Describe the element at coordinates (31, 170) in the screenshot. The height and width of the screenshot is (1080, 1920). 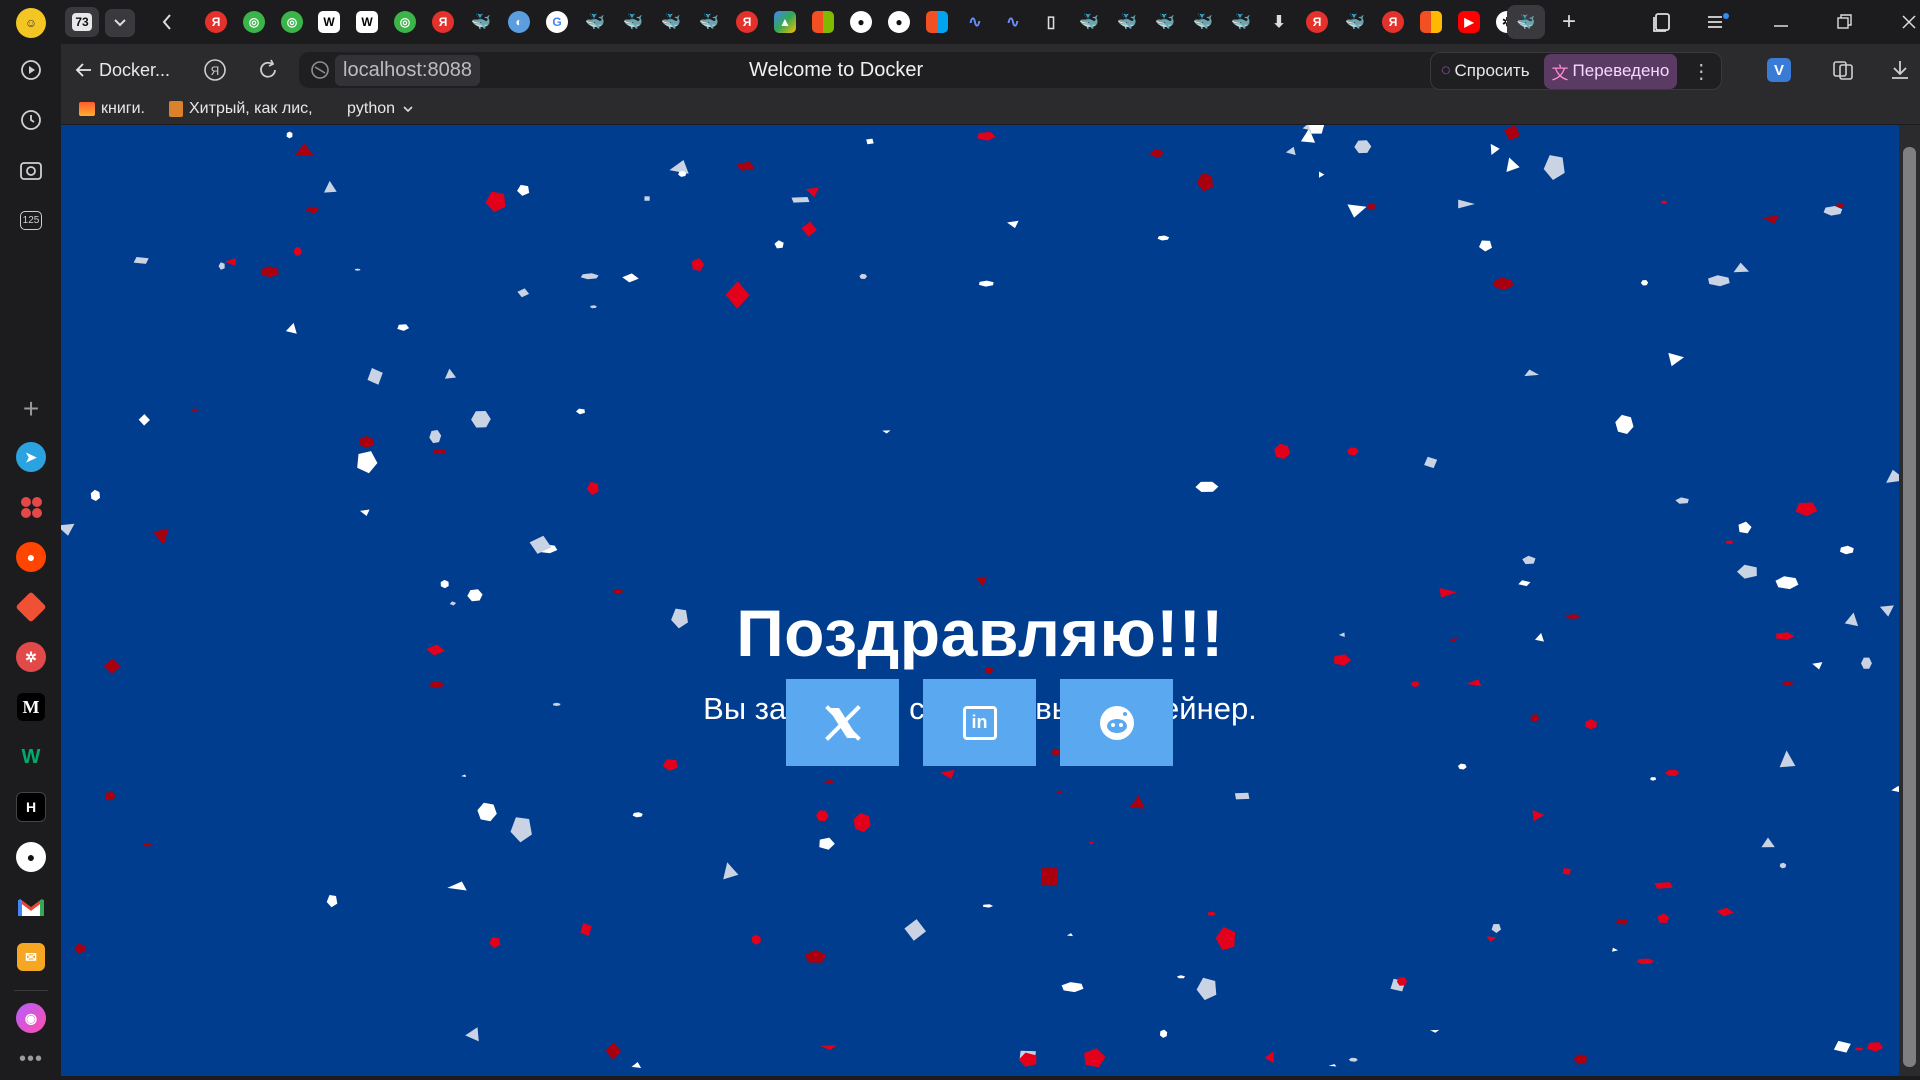
I see `sidebar-screenshot-button` at that location.